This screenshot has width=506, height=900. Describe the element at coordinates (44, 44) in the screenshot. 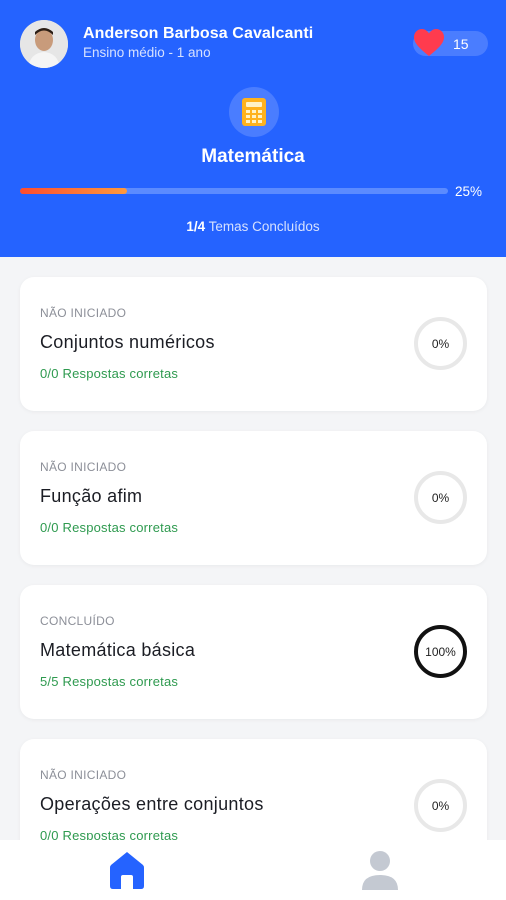

I see `avatar` at that location.